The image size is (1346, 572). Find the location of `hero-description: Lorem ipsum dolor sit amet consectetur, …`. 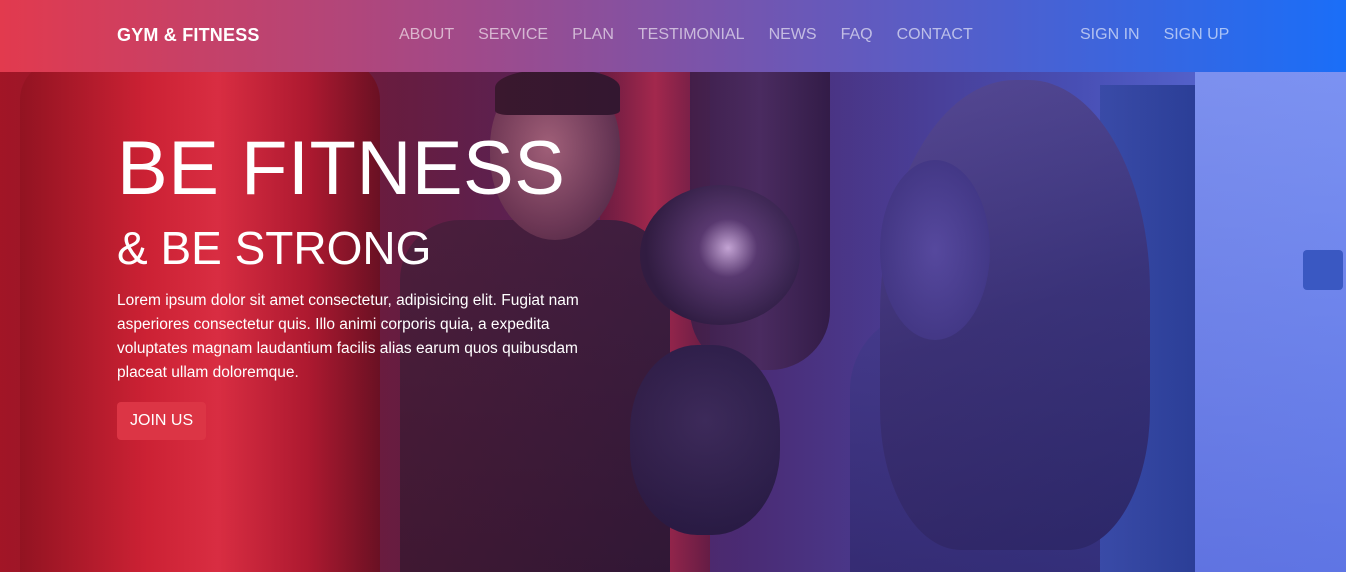

hero-description: Lorem ipsum dolor sit amet consectetur, … is located at coordinates (348, 336).